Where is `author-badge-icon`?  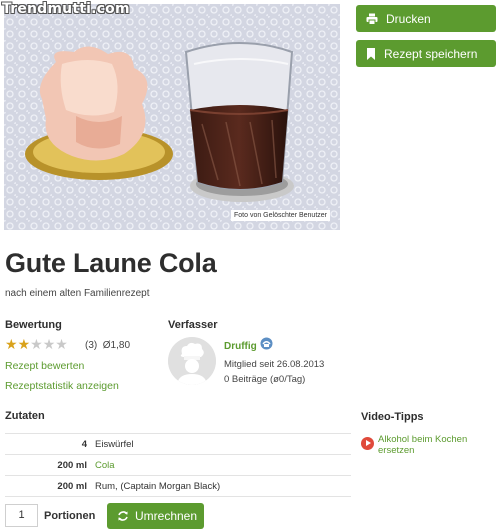
author-badge-icon is located at coordinates (266, 343).